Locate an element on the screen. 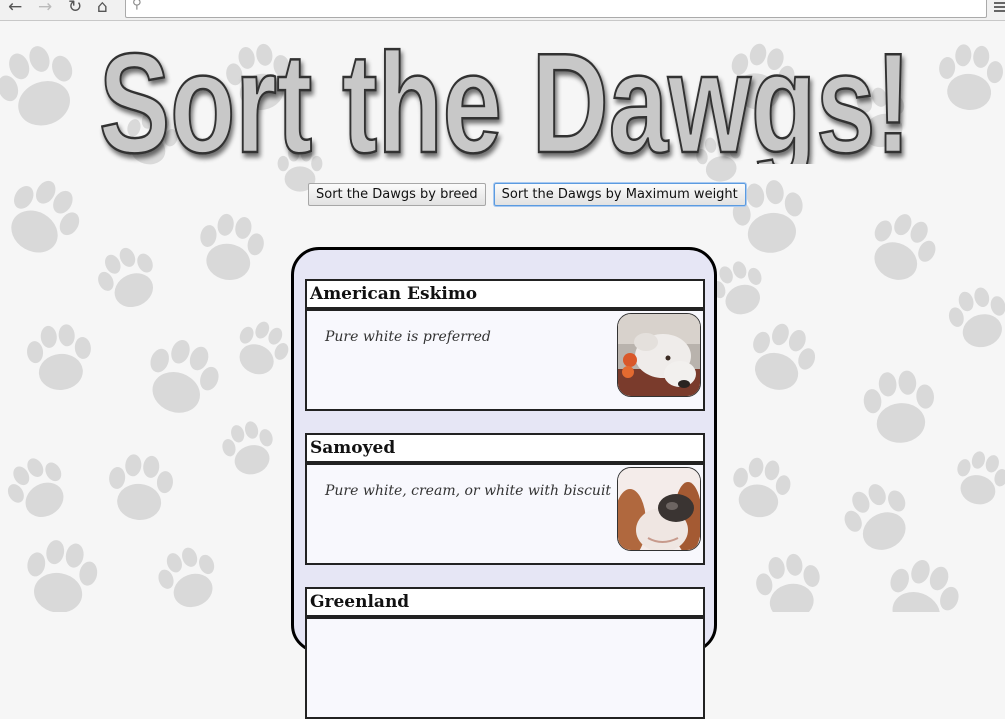  browser-toolbar: ← → ↻ ⌂ ⚲ is located at coordinates (502, 10).